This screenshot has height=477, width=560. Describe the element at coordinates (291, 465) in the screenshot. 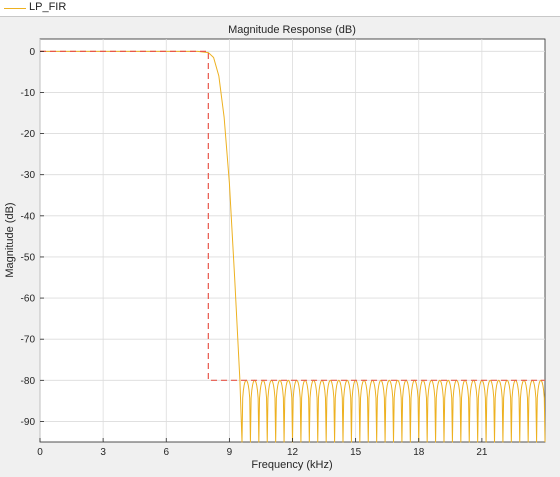

I see `x-axis-label: Frequency (kHz)` at that location.